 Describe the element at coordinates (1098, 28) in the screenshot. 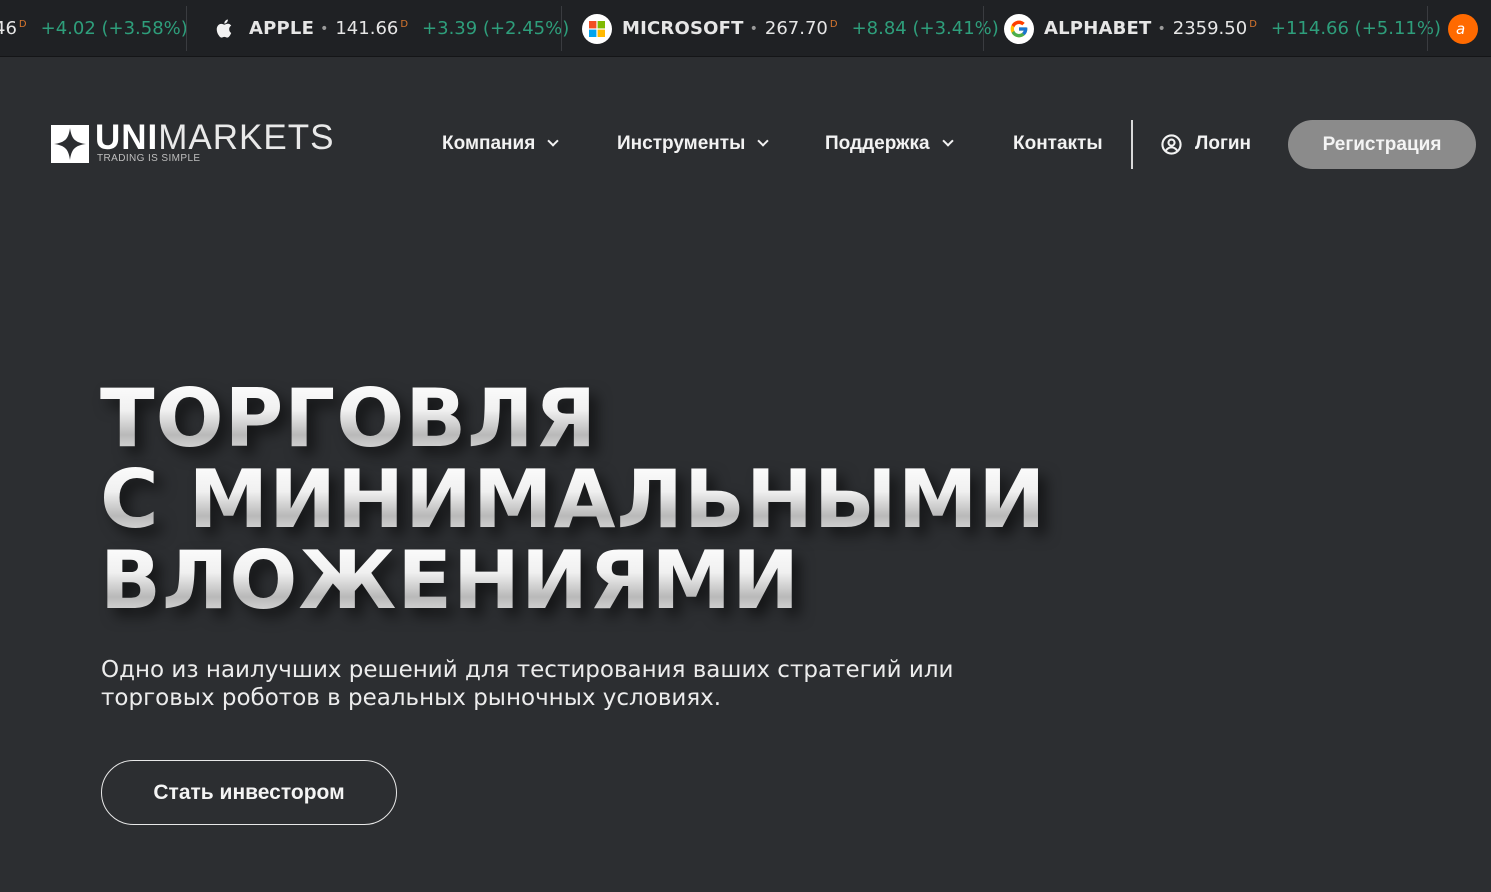

I see `ticker-name: ALPHABET` at that location.